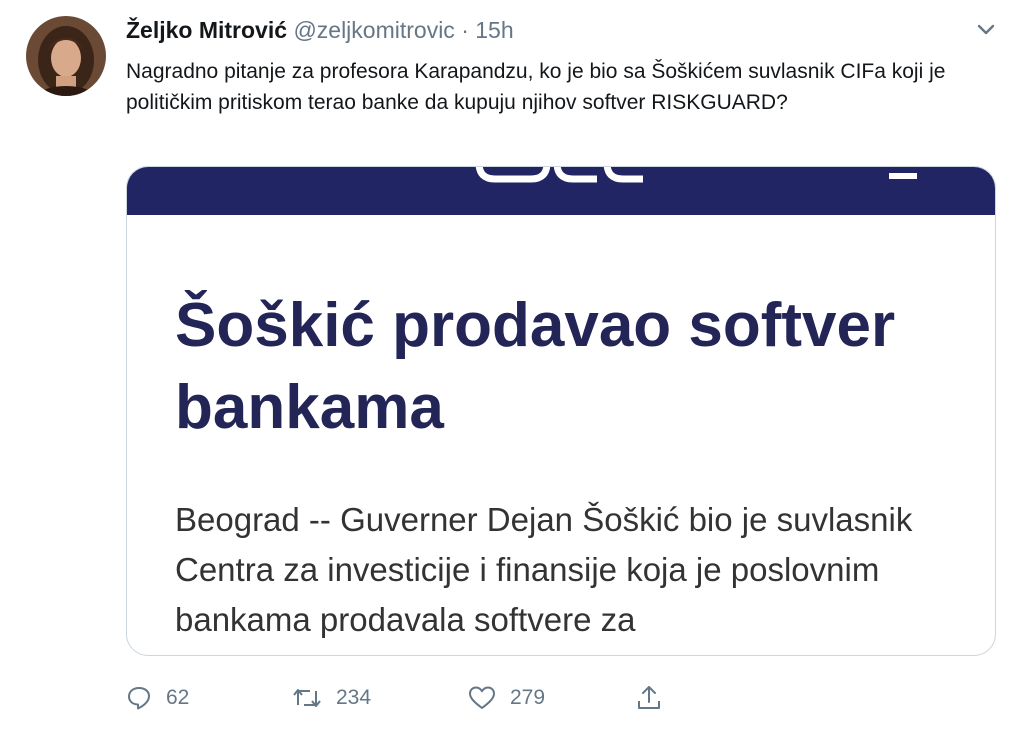 Image resolution: width=1024 pixels, height=733 pixels. I want to click on author-handle: @zeljkomitrovic, so click(373, 30).